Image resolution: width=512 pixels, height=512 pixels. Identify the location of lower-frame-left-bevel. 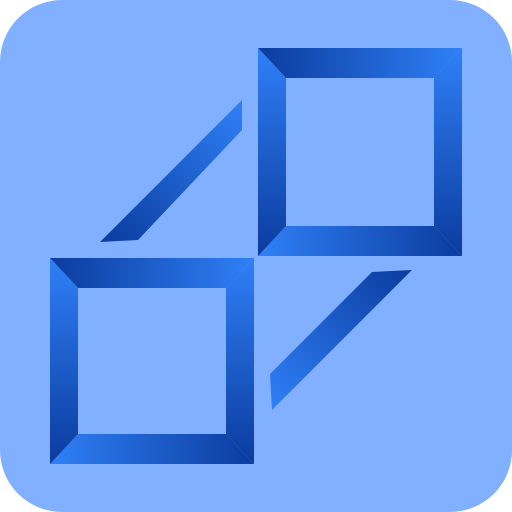
(64, 361).